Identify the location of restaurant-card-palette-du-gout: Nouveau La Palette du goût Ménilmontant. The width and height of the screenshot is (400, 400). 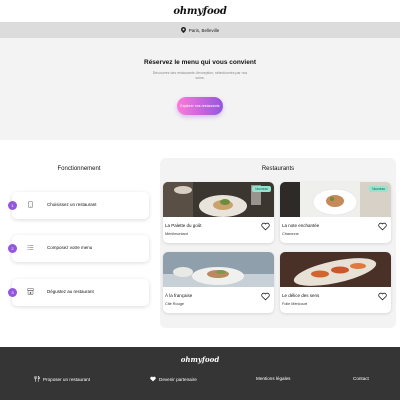
(218, 212).